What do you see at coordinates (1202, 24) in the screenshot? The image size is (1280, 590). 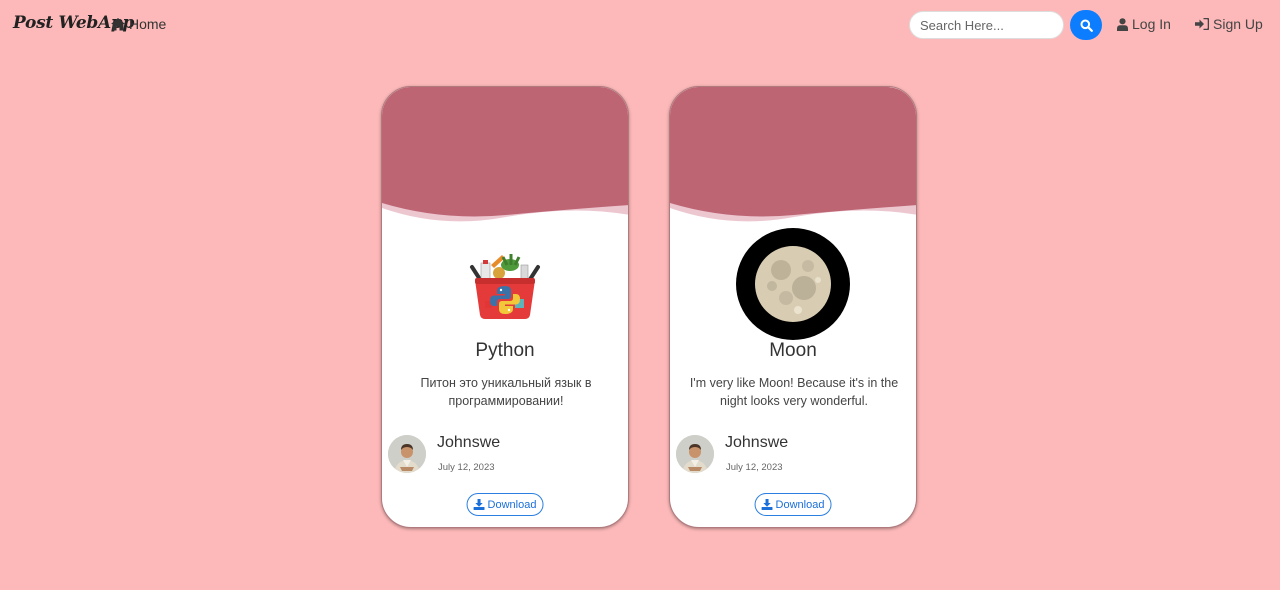 I see `sign-in-icon` at bounding box center [1202, 24].